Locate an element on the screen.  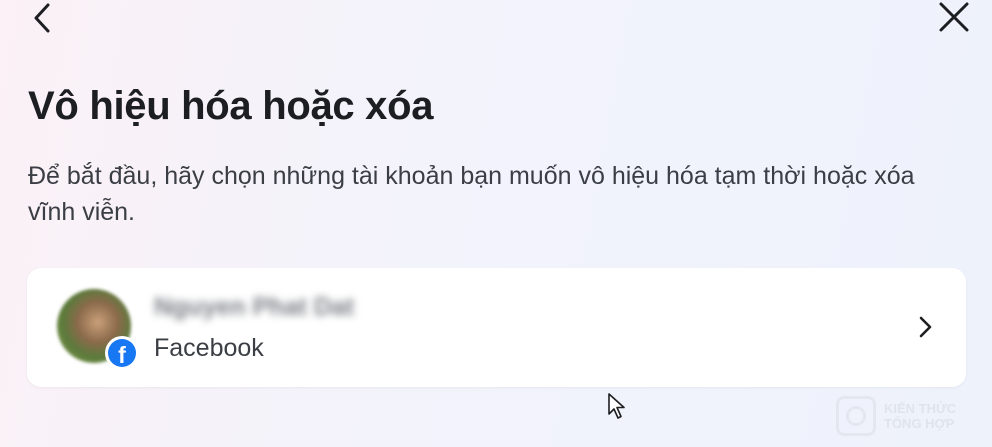
watermark-line-2: TỔNG HỢP is located at coordinates (919, 423).